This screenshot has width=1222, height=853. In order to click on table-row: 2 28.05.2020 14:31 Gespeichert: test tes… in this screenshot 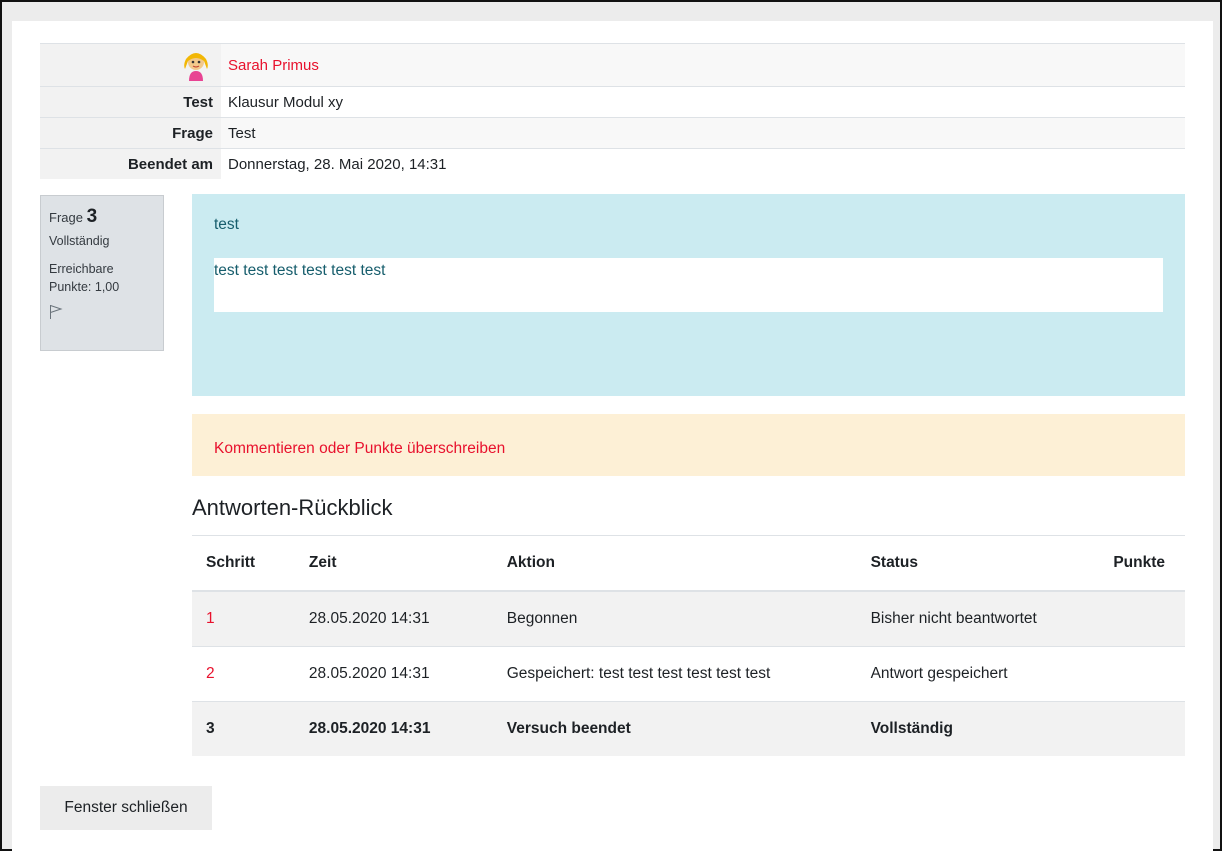, I will do `click(688, 674)`.